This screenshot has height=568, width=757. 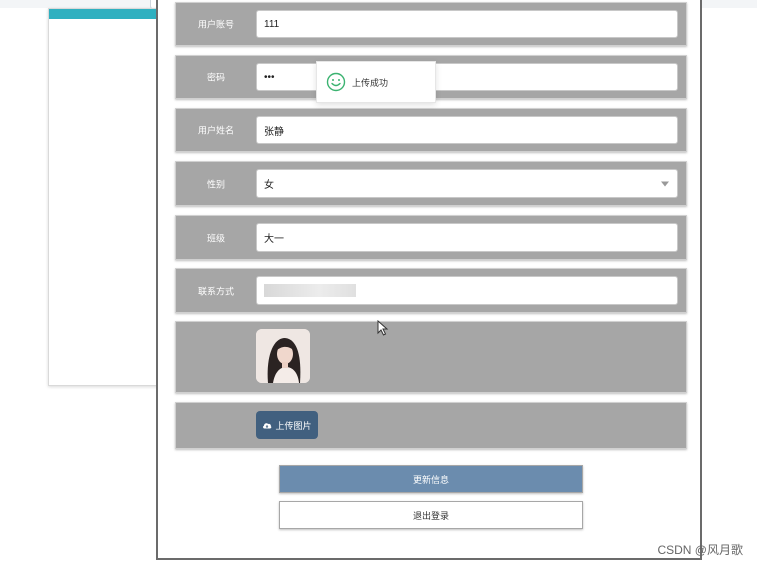 I want to click on upload-row: 上传图片, so click(x=431, y=425).